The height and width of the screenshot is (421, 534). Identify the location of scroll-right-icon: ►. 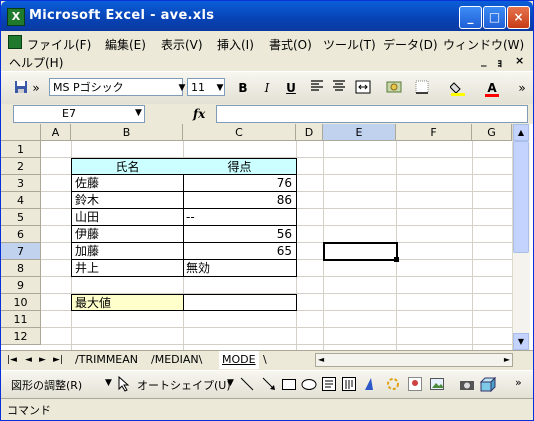
(507, 360).